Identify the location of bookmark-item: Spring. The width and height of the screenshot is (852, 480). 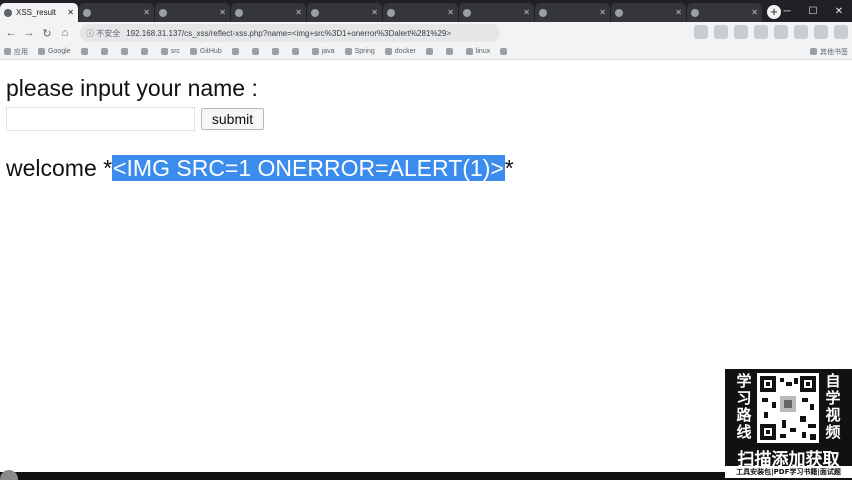
(359, 51).